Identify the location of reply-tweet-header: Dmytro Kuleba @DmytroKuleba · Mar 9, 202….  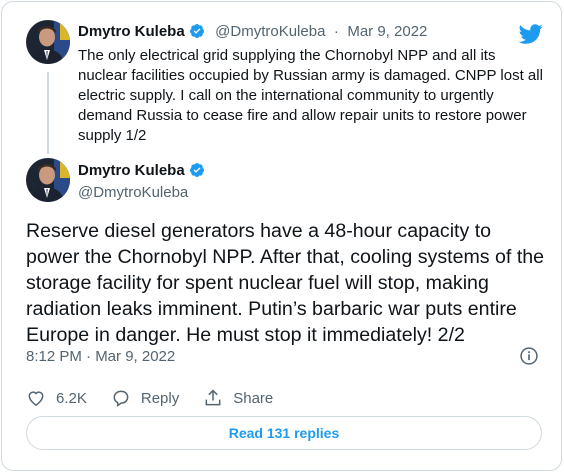
(252, 32).